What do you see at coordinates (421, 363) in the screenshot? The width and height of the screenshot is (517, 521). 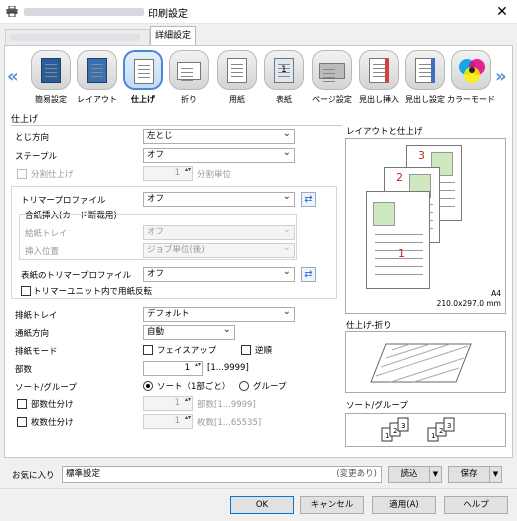 I see `fold-diagram` at bounding box center [421, 363].